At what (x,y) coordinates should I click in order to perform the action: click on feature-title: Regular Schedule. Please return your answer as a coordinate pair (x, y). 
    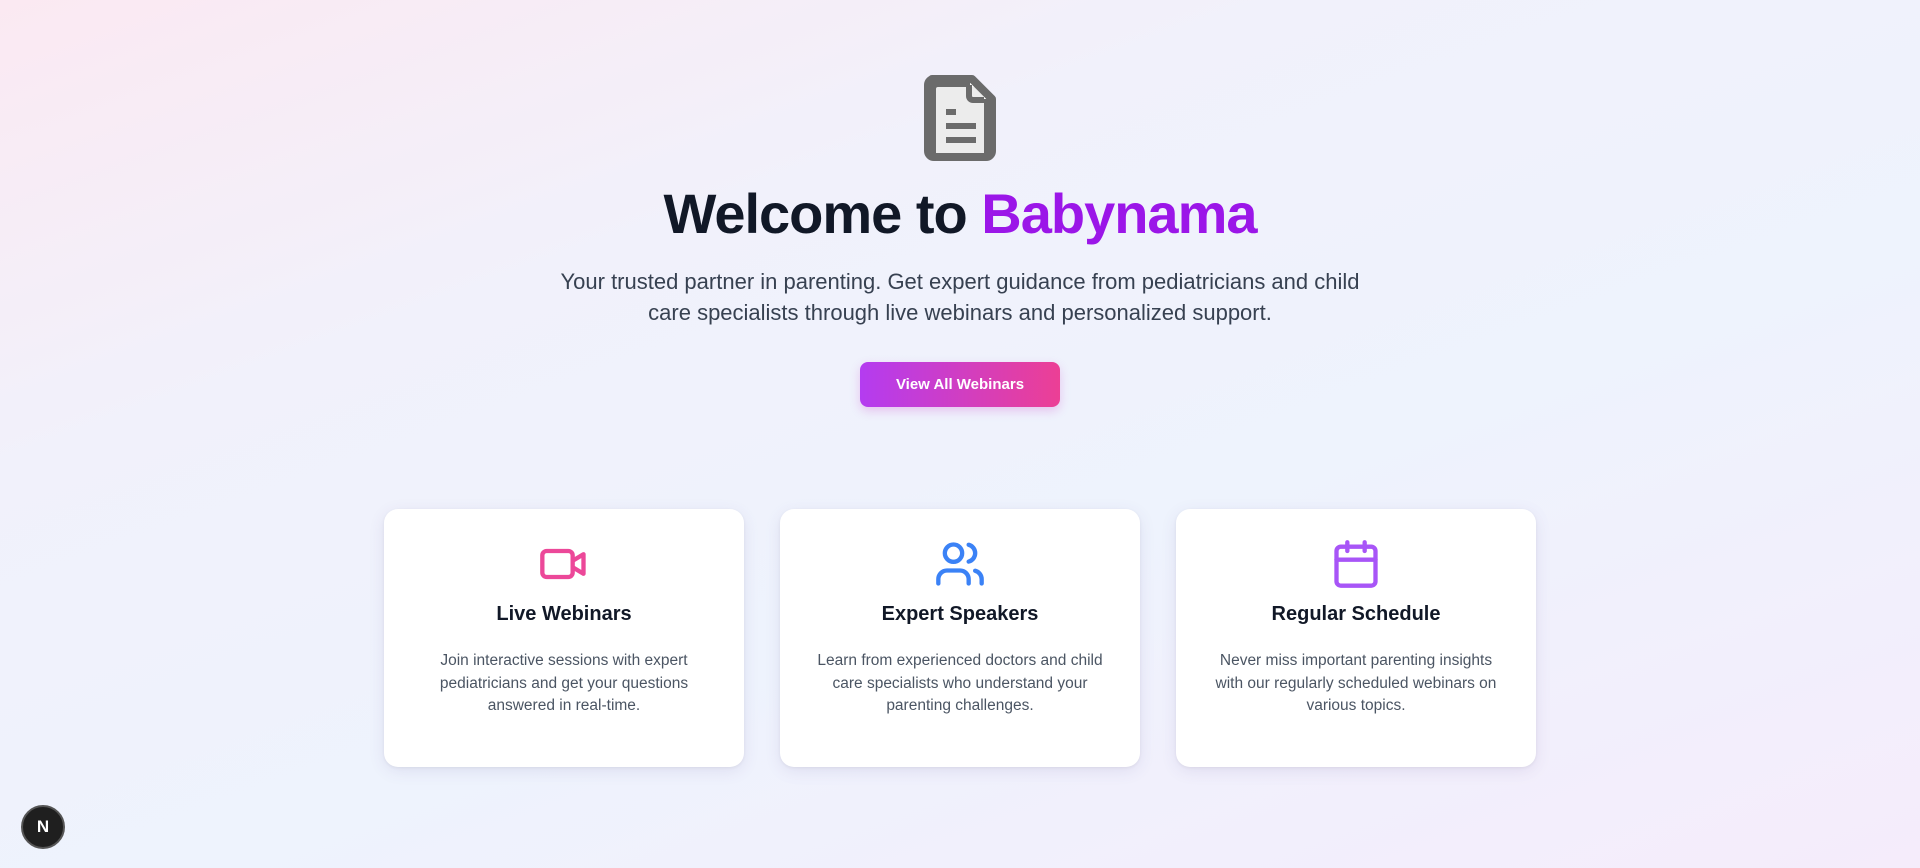
    Looking at the image, I should click on (1356, 614).